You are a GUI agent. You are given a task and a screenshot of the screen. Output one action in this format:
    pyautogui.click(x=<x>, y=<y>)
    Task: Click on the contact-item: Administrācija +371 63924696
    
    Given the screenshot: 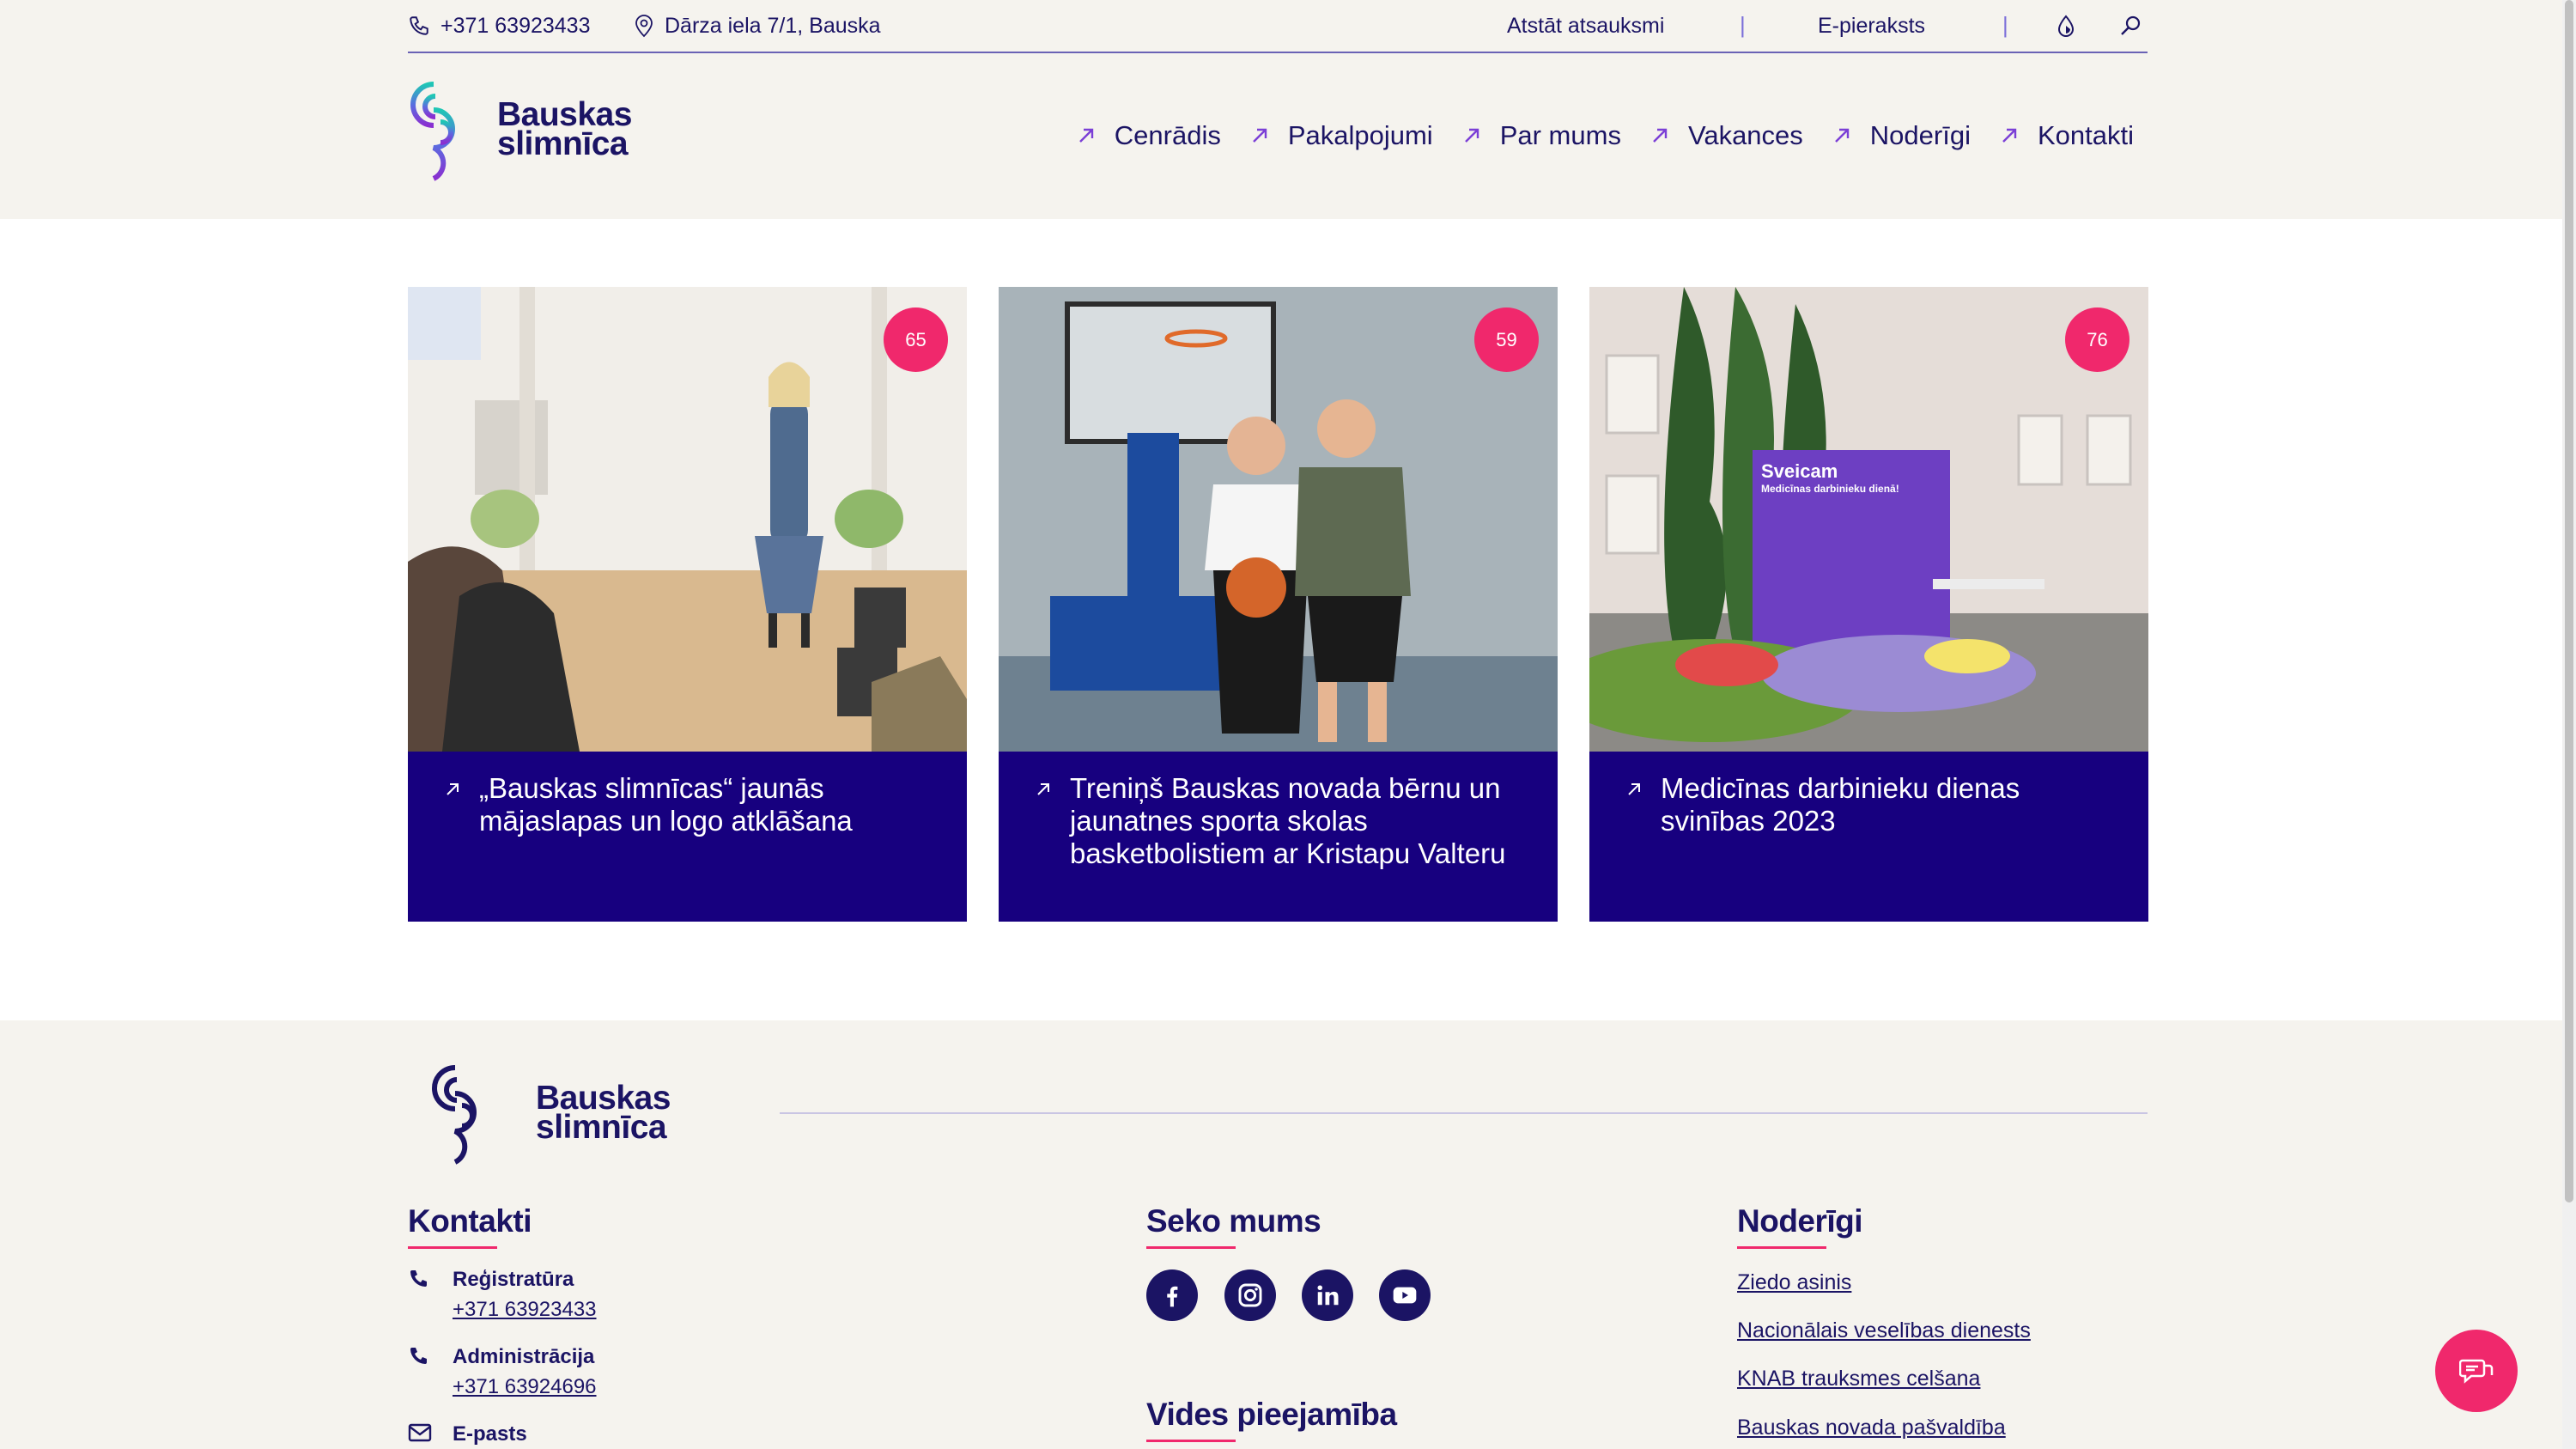 What is the action you would take?
    pyautogui.click(x=503, y=1372)
    